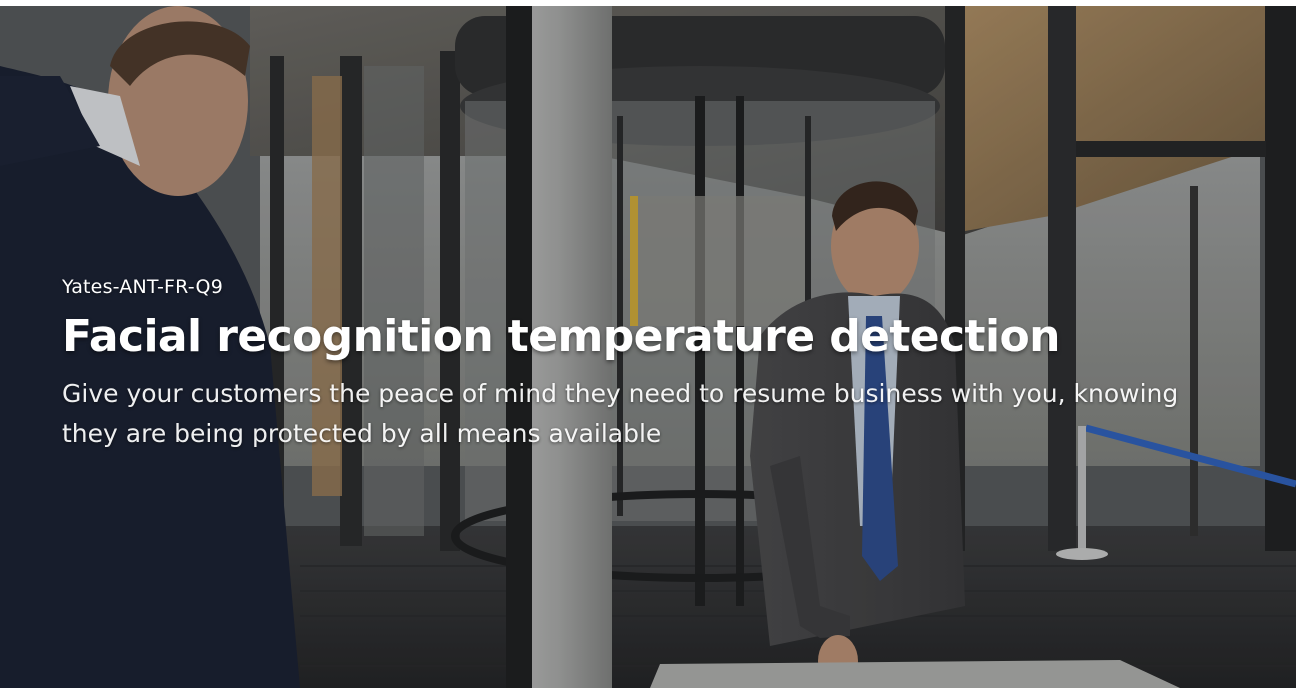 The width and height of the screenshot is (1296, 688). I want to click on banner-title: Facial recognition temperature detection, so click(561, 336).